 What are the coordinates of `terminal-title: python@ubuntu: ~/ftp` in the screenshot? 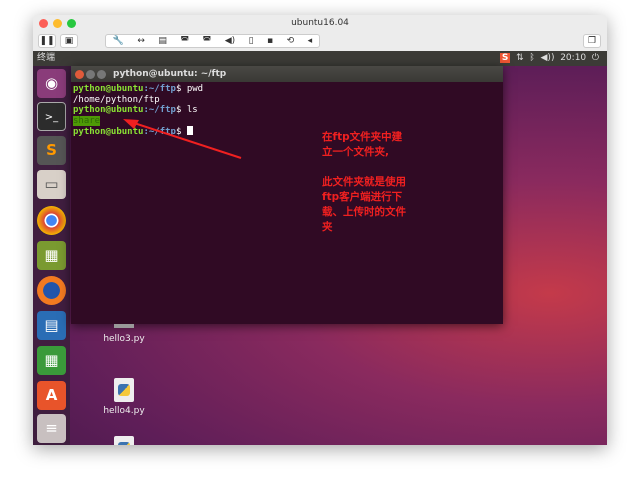 It's located at (170, 74).